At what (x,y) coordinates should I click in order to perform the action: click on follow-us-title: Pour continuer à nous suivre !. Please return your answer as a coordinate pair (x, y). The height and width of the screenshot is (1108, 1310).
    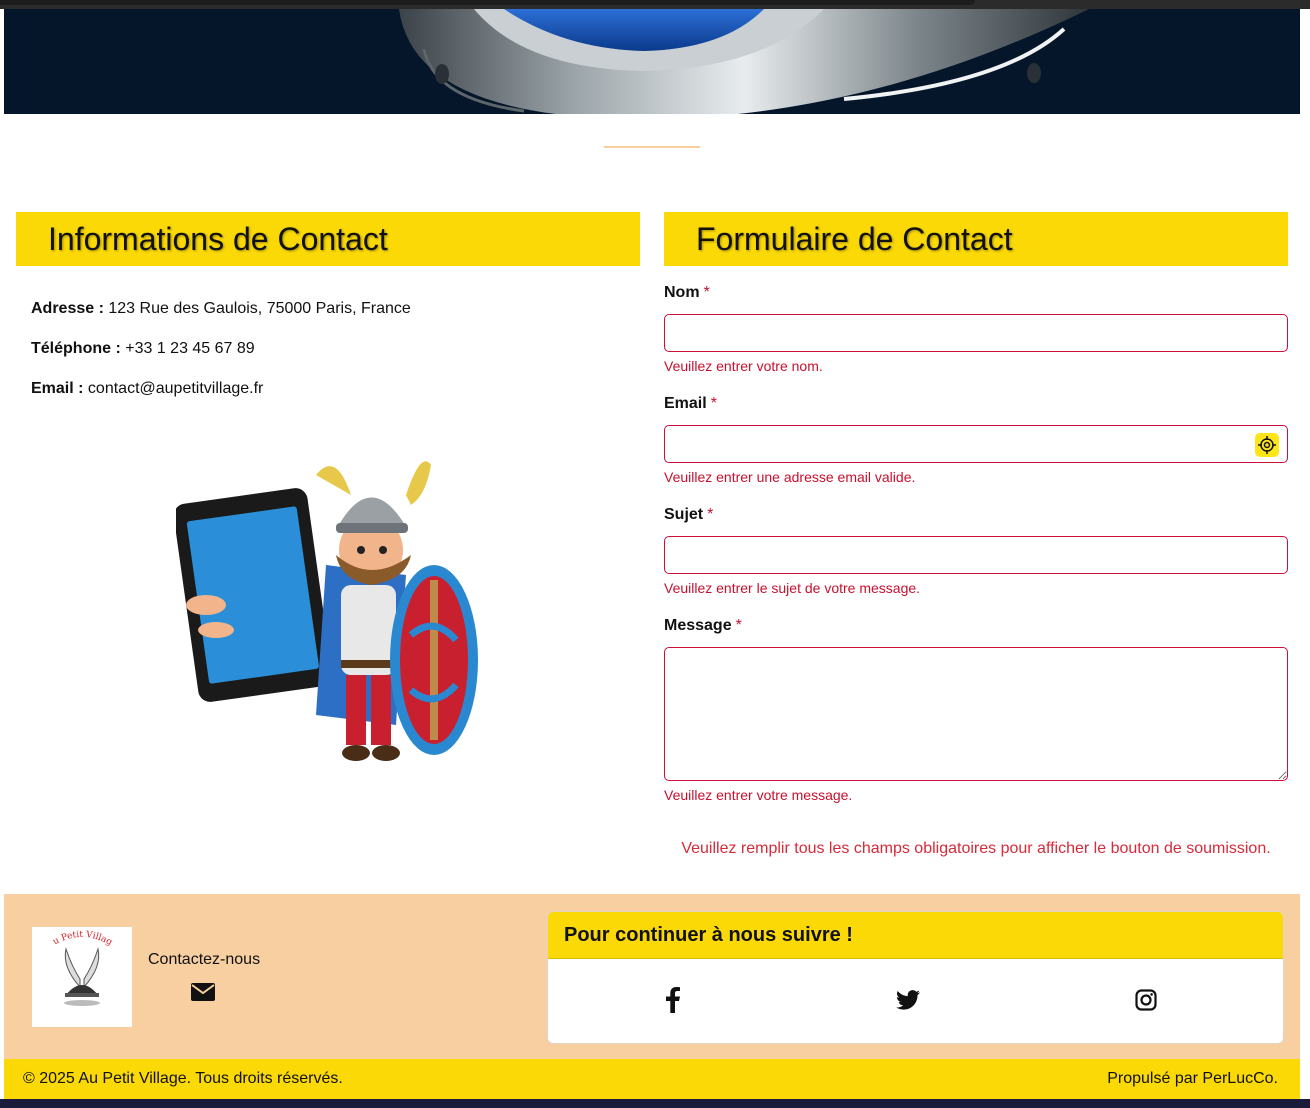
    Looking at the image, I should click on (915, 935).